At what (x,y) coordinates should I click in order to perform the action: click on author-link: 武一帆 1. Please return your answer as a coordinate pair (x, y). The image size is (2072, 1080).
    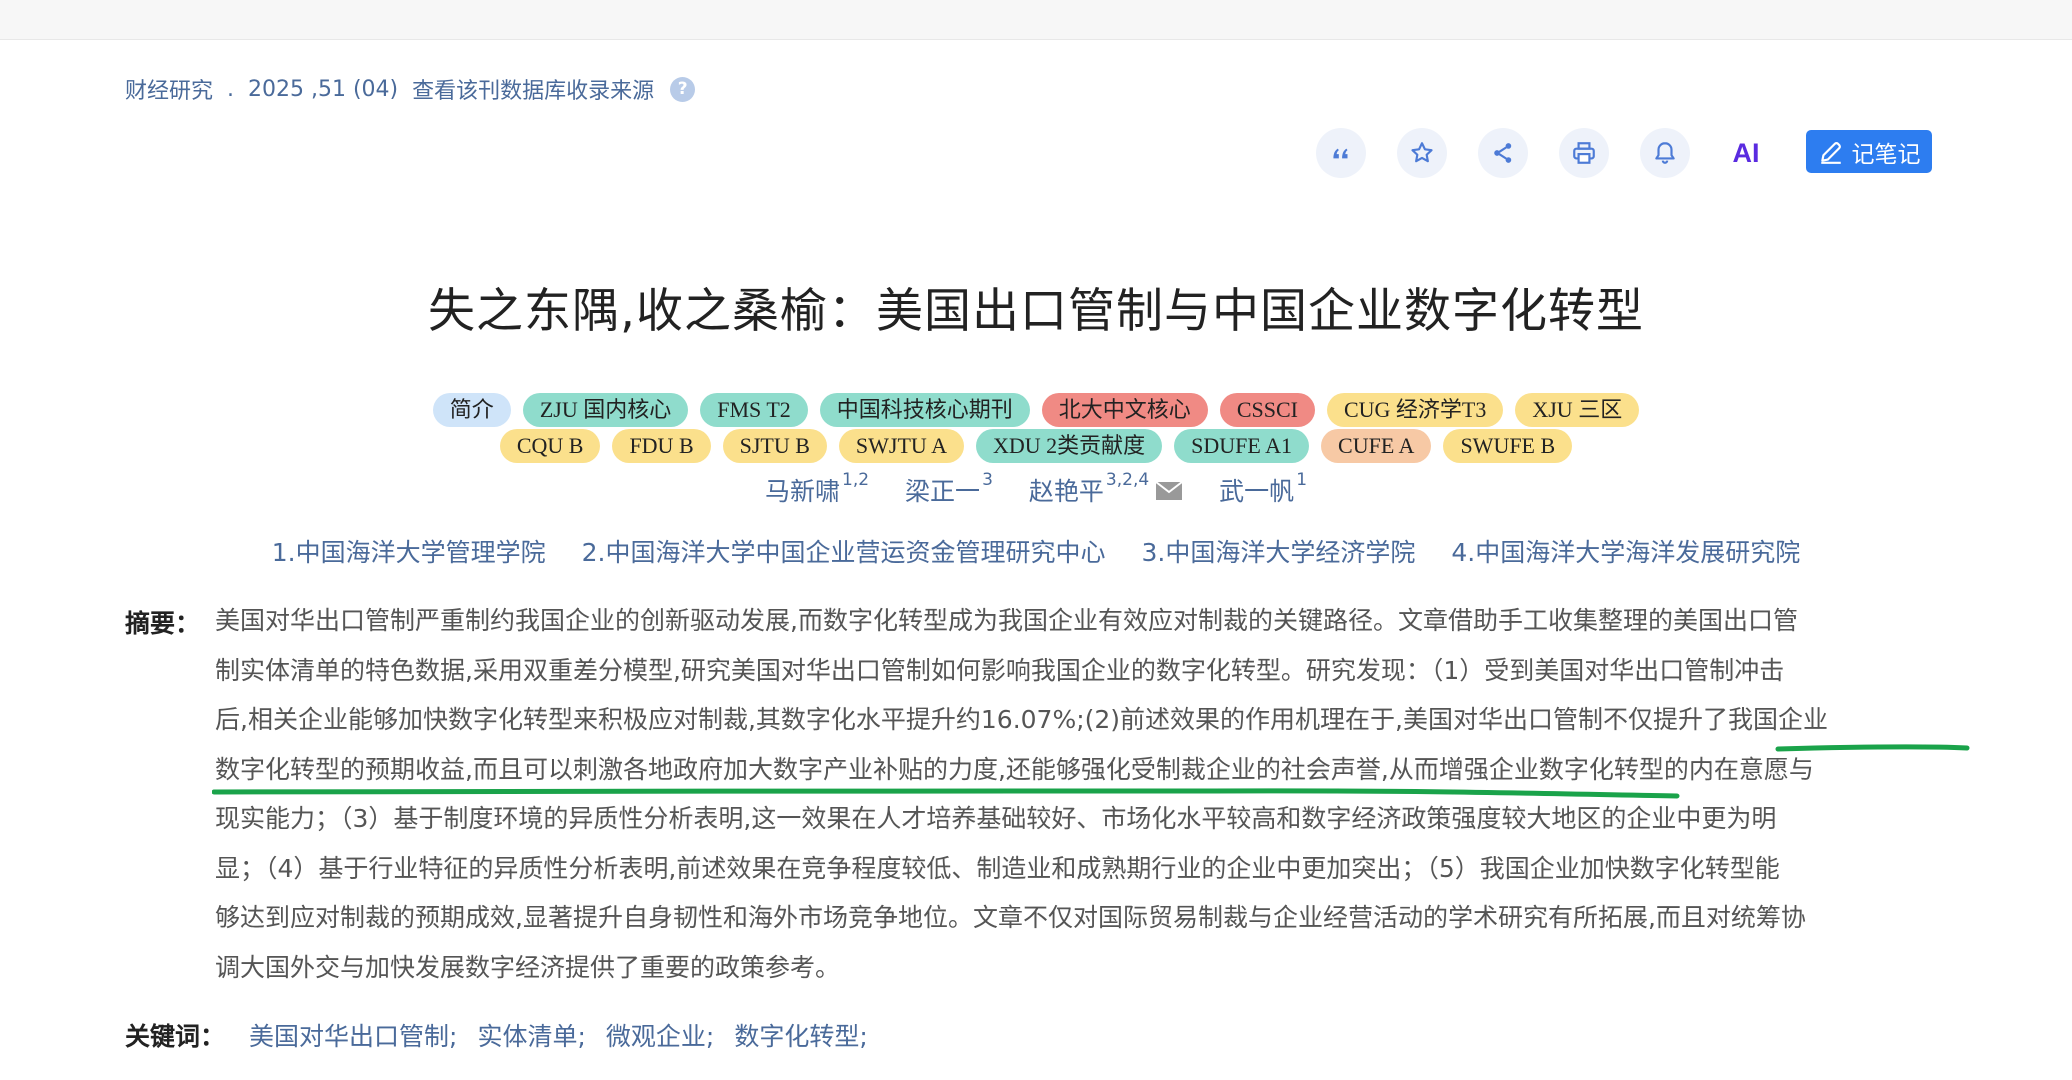
    Looking at the image, I should click on (1263, 490).